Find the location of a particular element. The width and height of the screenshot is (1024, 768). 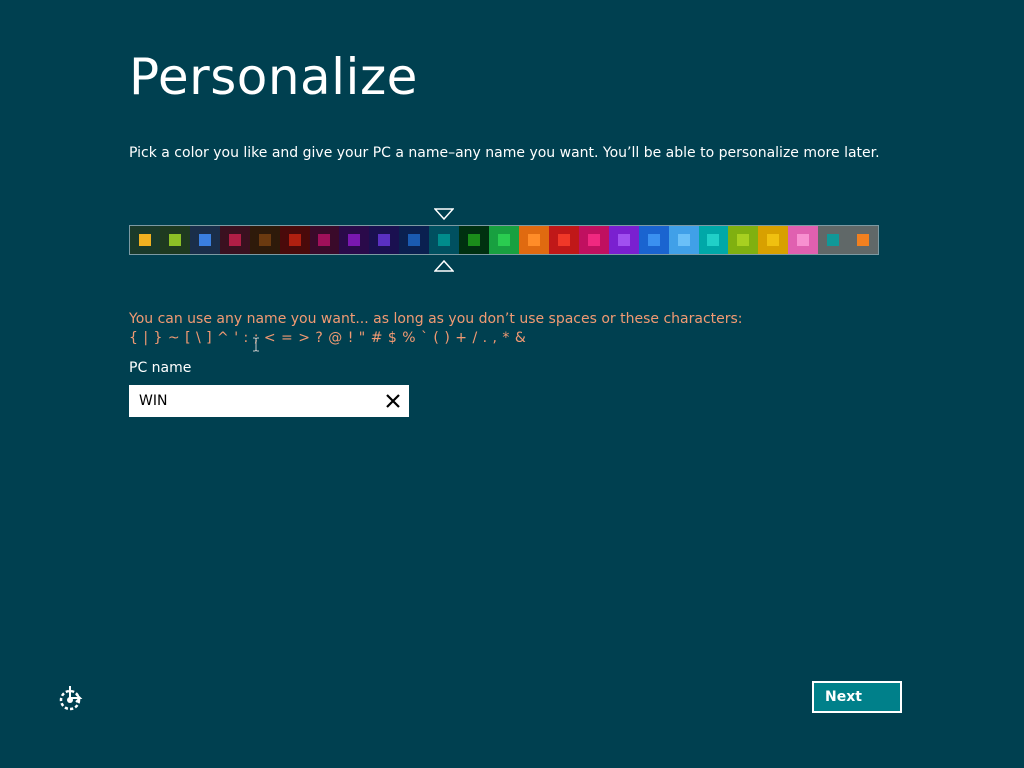

next-button: Next is located at coordinates (857, 697).